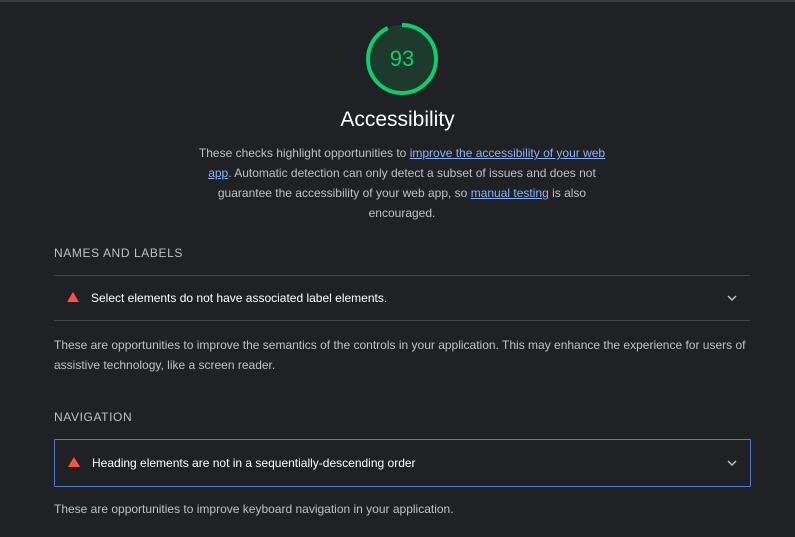 The image size is (795, 537). I want to click on category-title: Accessibility, so click(397, 119).